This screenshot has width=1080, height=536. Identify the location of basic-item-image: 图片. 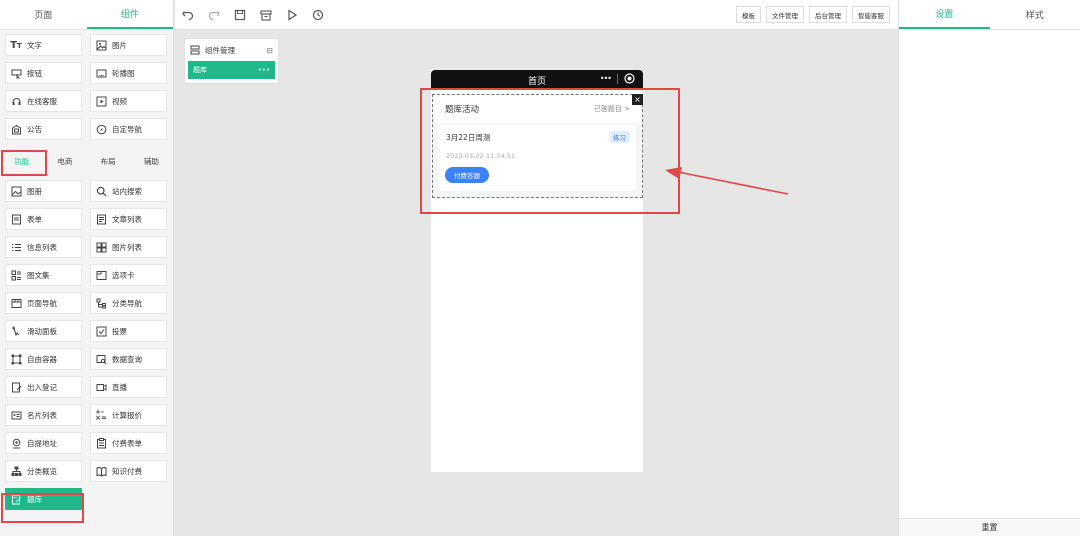
(128, 45).